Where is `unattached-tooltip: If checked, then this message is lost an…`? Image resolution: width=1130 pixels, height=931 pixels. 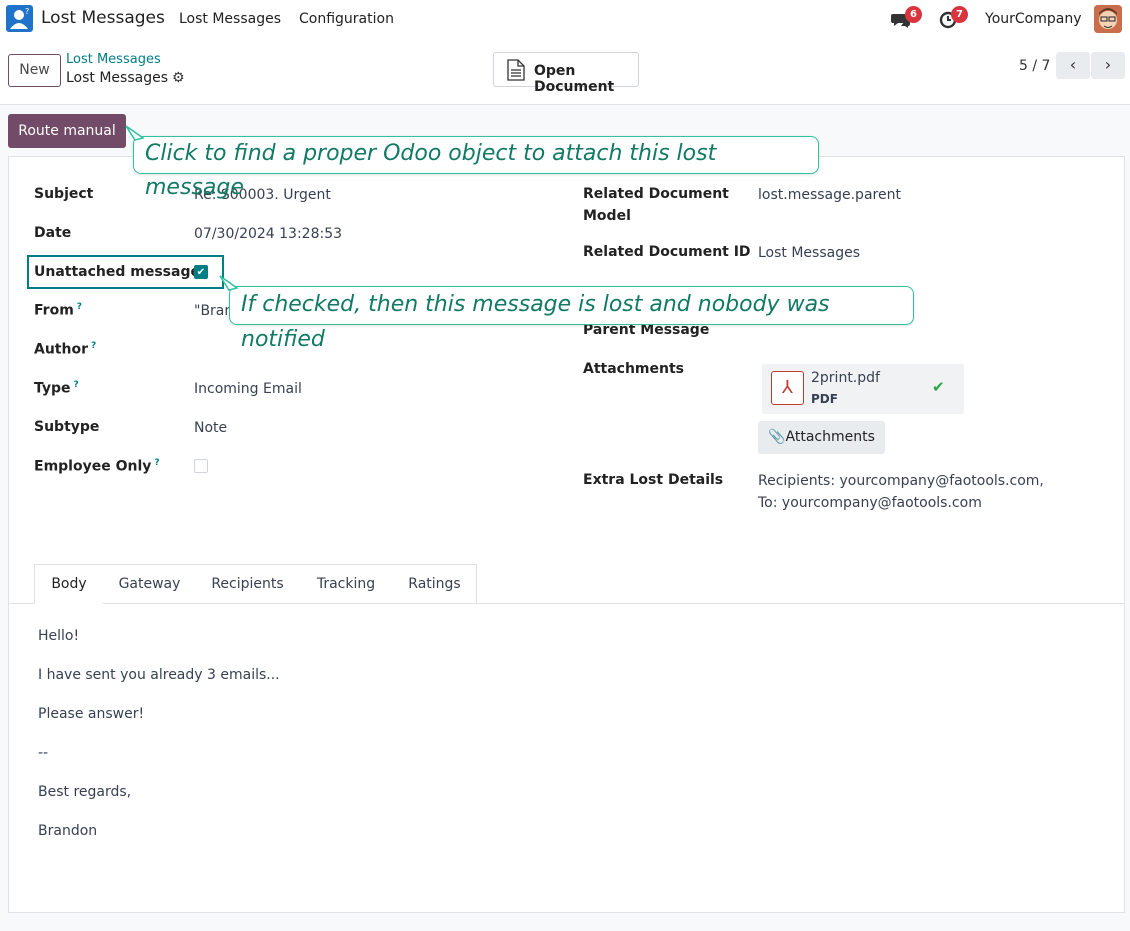 unattached-tooltip: If checked, then this message is lost an… is located at coordinates (571, 319).